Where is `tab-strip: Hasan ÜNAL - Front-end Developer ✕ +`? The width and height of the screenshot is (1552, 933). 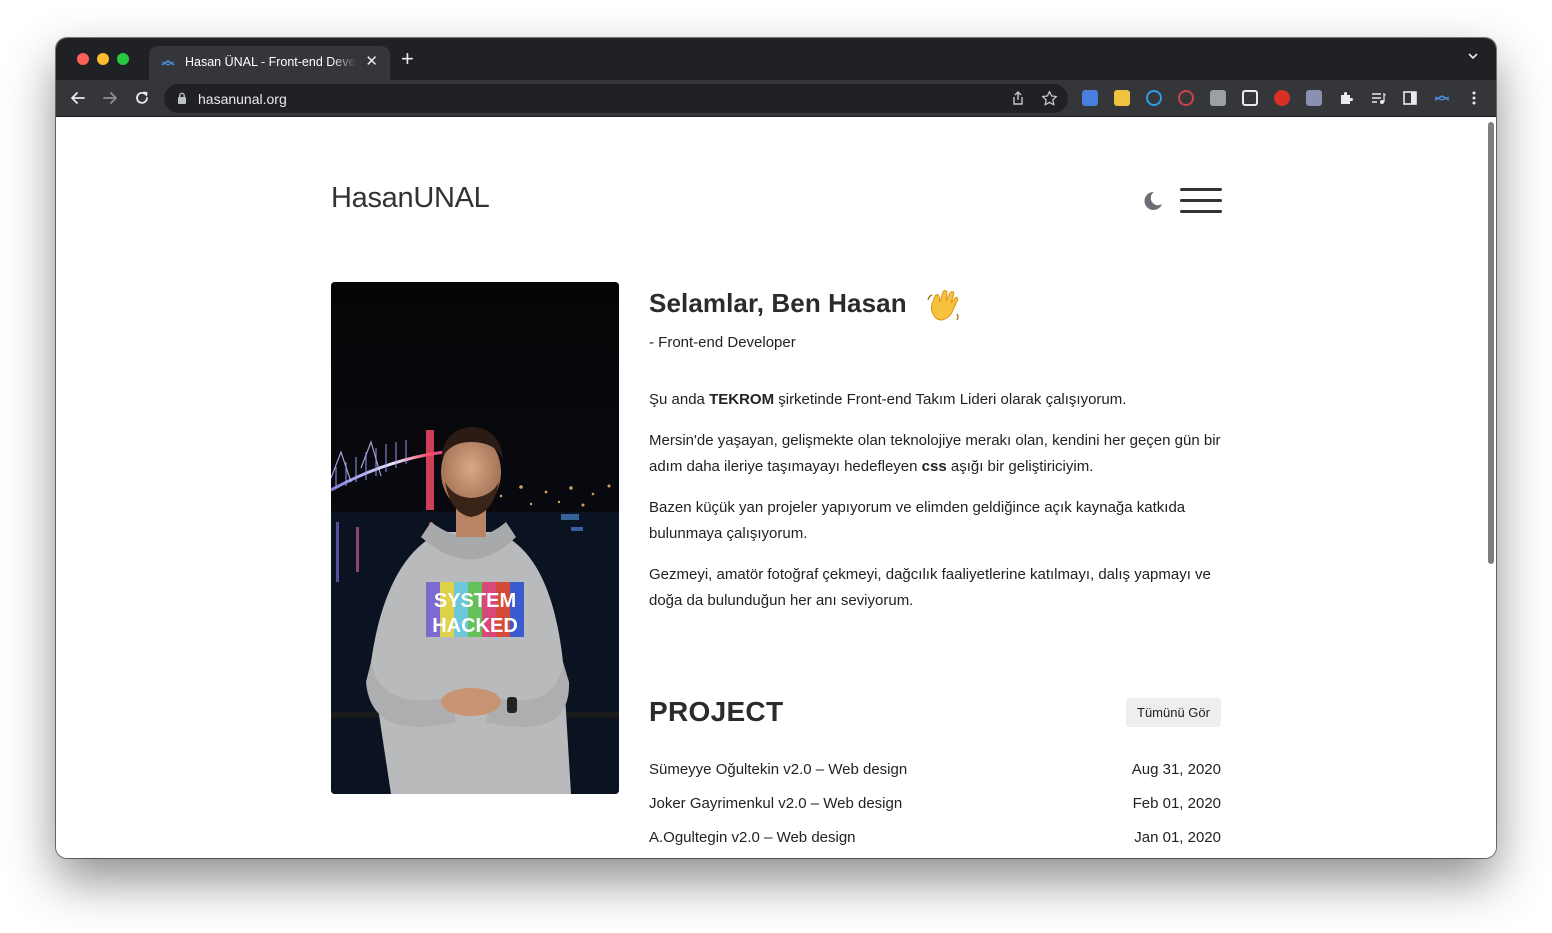 tab-strip: Hasan ÜNAL - Front-end Developer ✕ + is located at coordinates (776, 59).